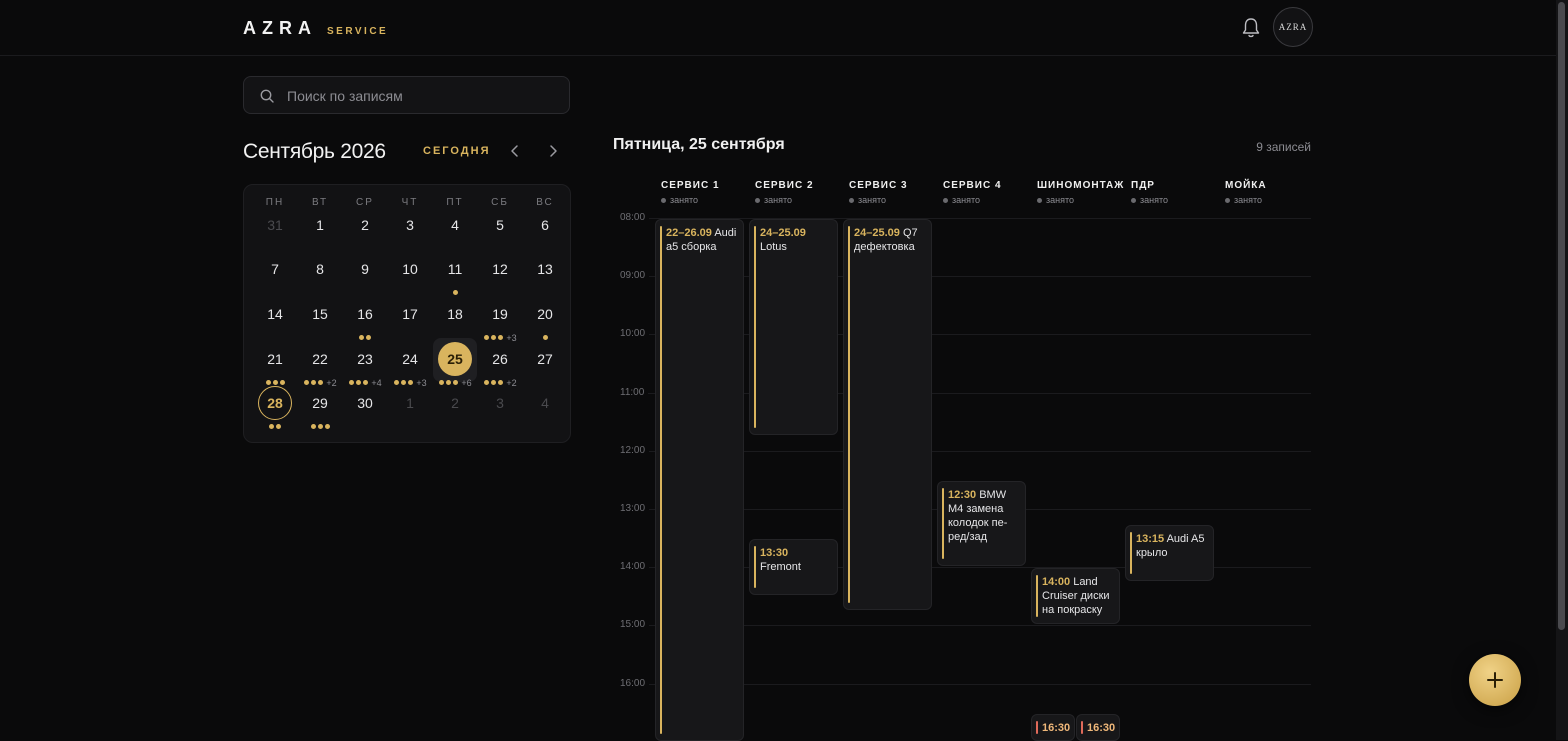 The width and height of the screenshot is (1568, 741). I want to click on calendar-day: 27, so click(545, 359).